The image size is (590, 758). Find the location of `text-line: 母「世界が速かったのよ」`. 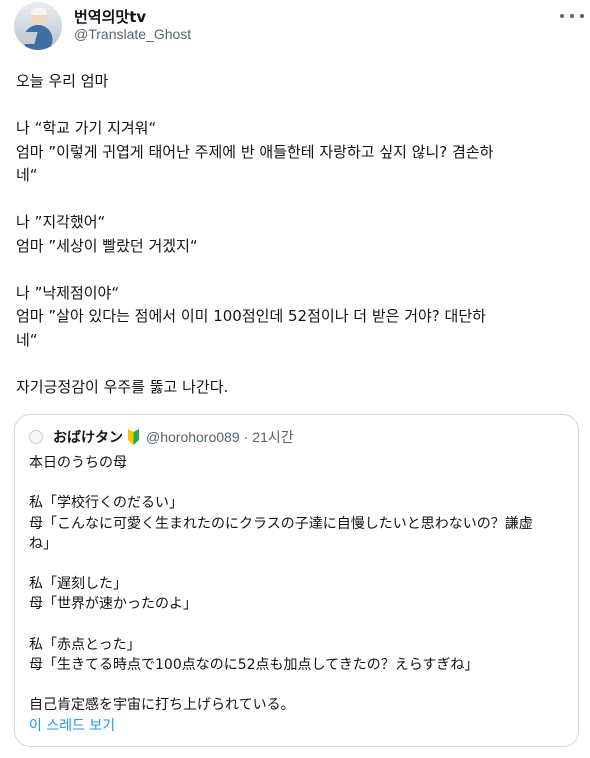

text-line: 母「世界が速かったのよ」 is located at coordinates (113, 604).